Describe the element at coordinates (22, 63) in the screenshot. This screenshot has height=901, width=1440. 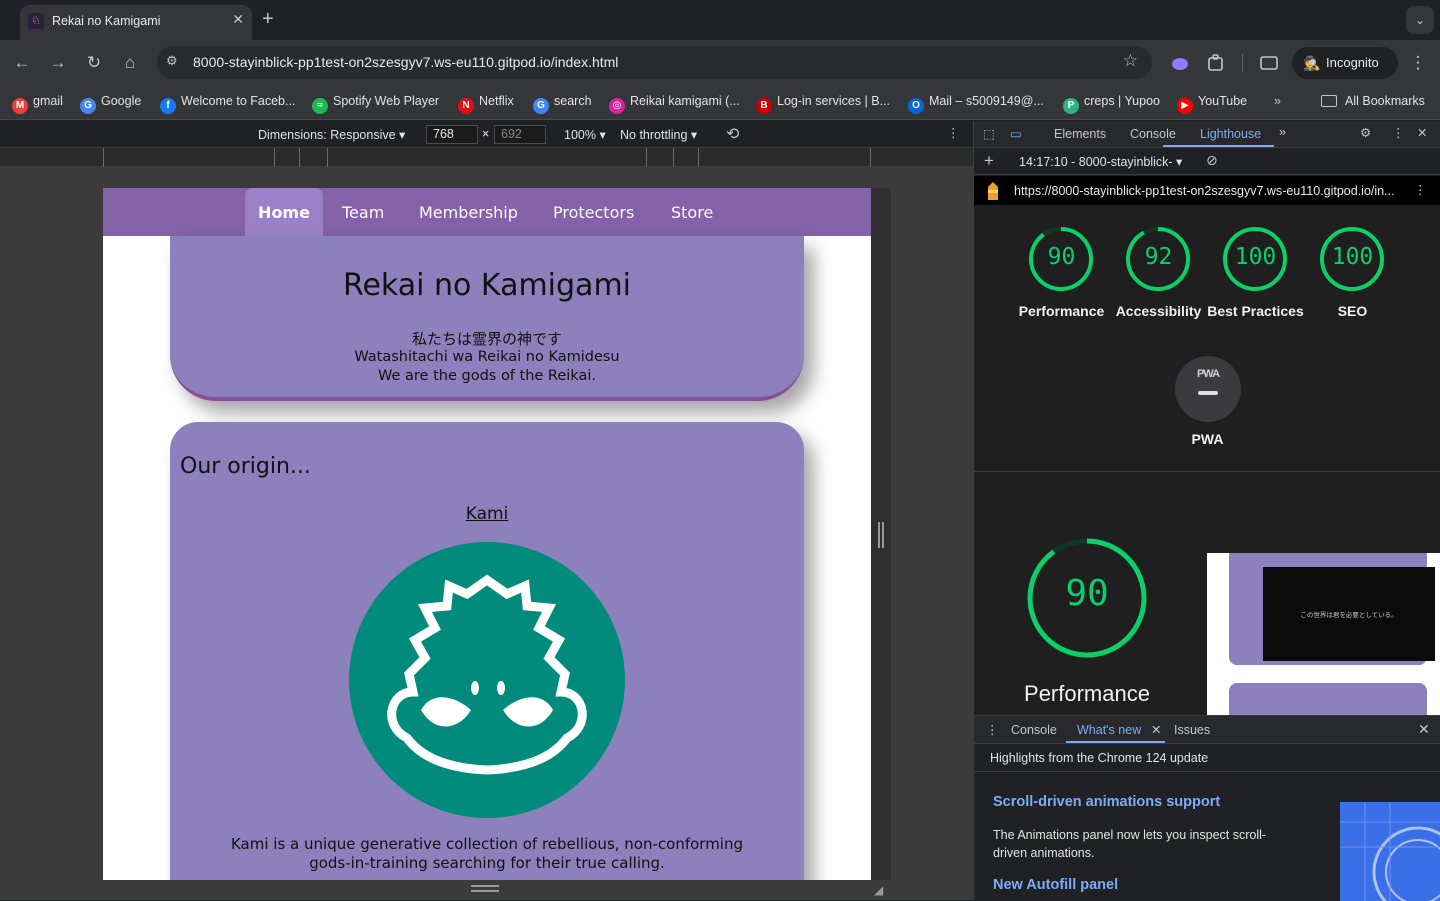
I see `back-icon: ←` at that location.